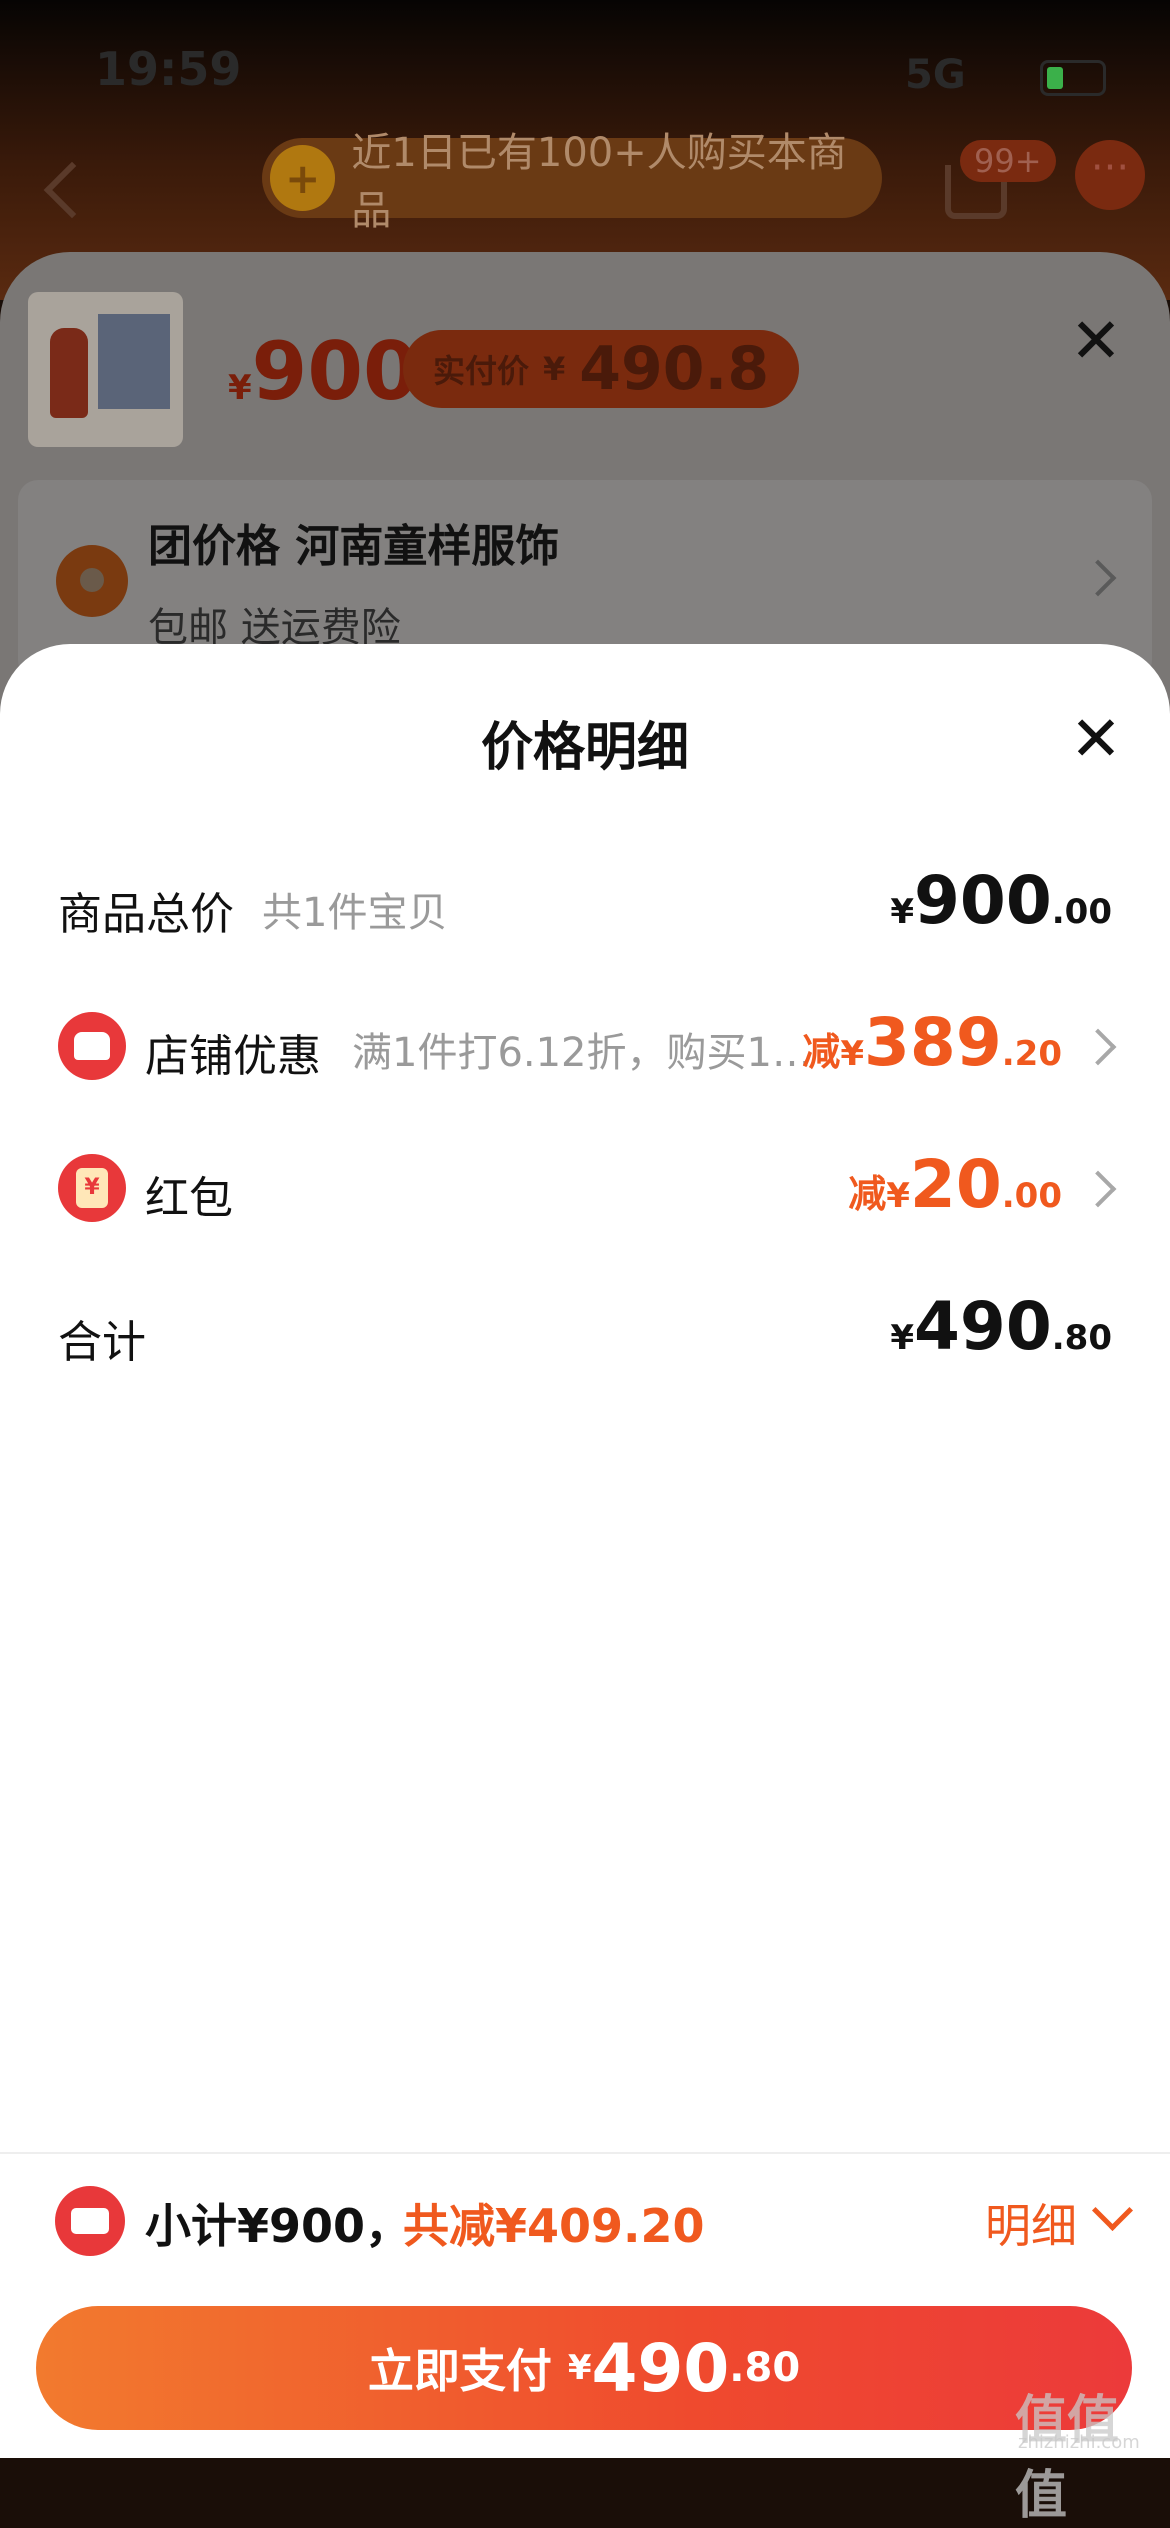  What do you see at coordinates (90, 2221) in the screenshot?
I see `coupon-icon` at bounding box center [90, 2221].